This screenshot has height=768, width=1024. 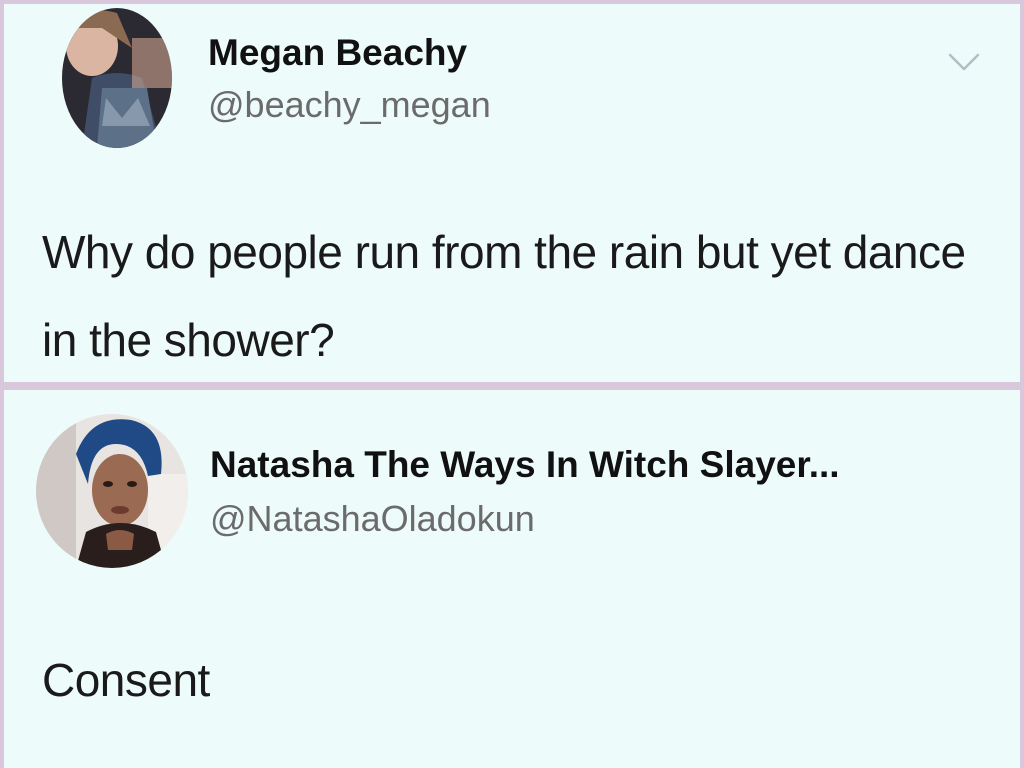 What do you see at coordinates (126, 680) in the screenshot?
I see `tweet-text: Consent` at bounding box center [126, 680].